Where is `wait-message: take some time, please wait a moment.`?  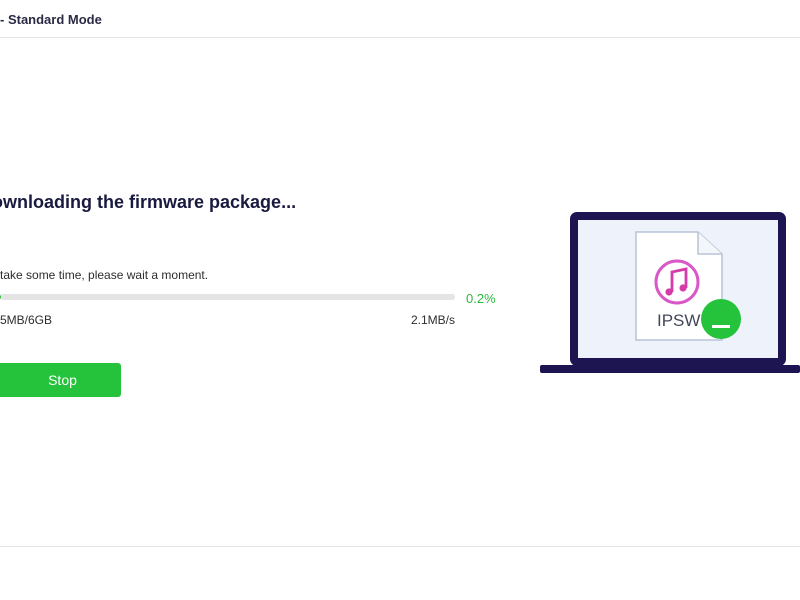
wait-message: take some time, please wait a moment. is located at coordinates (104, 275).